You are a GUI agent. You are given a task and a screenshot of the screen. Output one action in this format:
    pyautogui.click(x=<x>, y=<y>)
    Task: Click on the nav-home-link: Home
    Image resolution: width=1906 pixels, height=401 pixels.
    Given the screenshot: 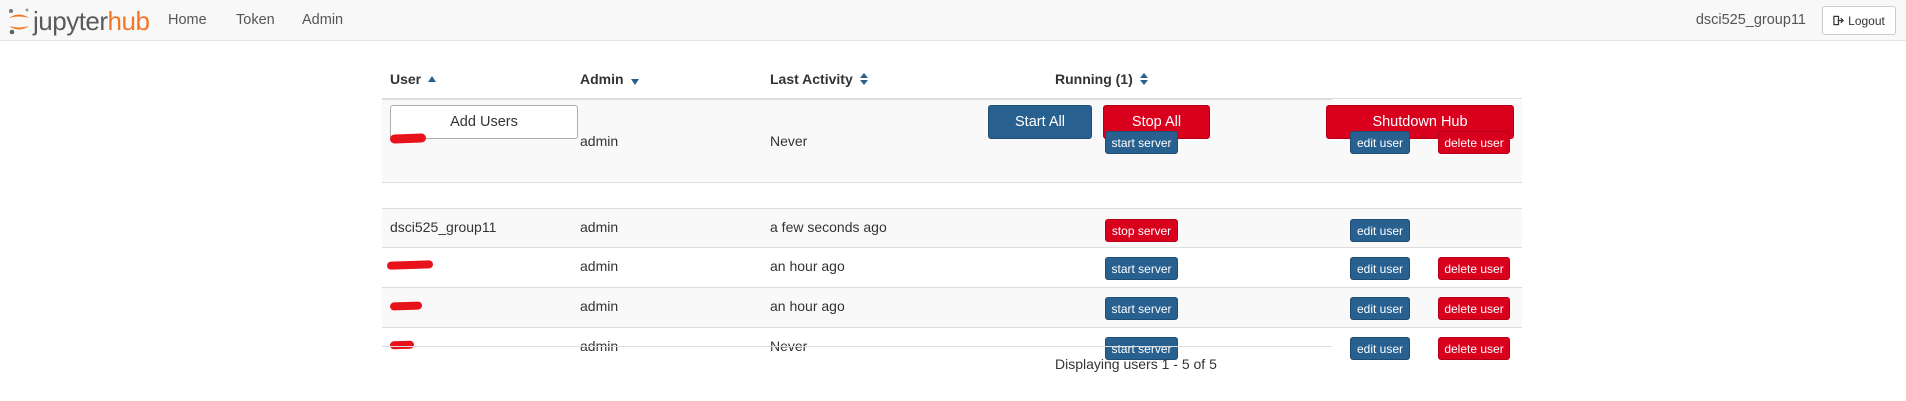 What is the action you would take?
    pyautogui.click(x=187, y=20)
    